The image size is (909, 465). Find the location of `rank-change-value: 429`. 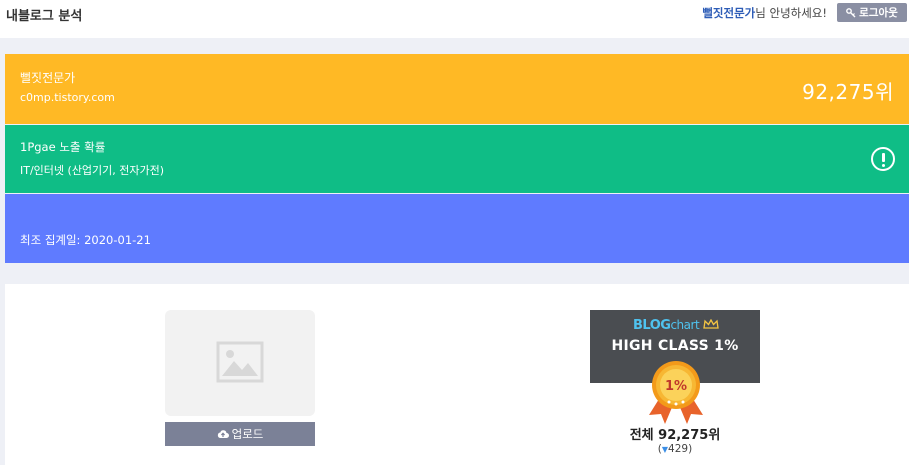

rank-change-value: 429 is located at coordinates (678, 449).